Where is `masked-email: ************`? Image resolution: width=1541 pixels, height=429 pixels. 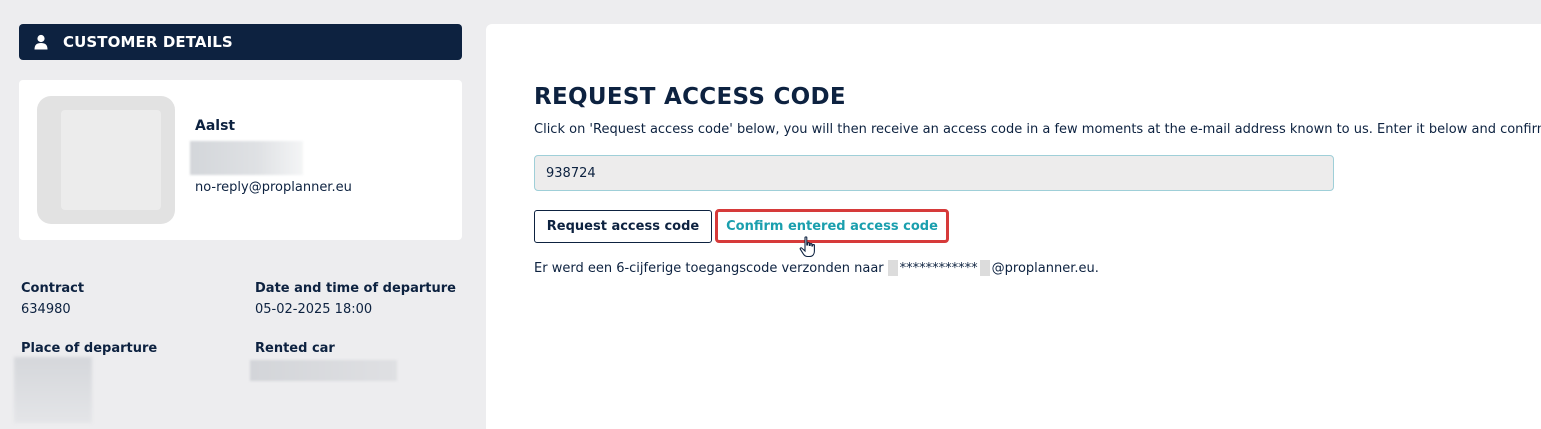
masked-email: ************ is located at coordinates (938, 268).